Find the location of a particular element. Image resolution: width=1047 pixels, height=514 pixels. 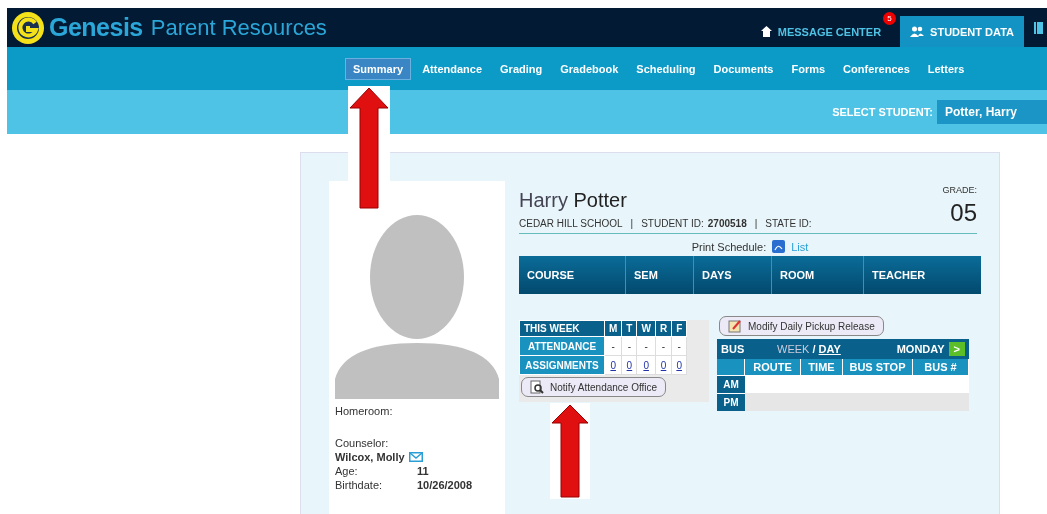

detail-value: 10/26/2008 is located at coordinates (445, 485).